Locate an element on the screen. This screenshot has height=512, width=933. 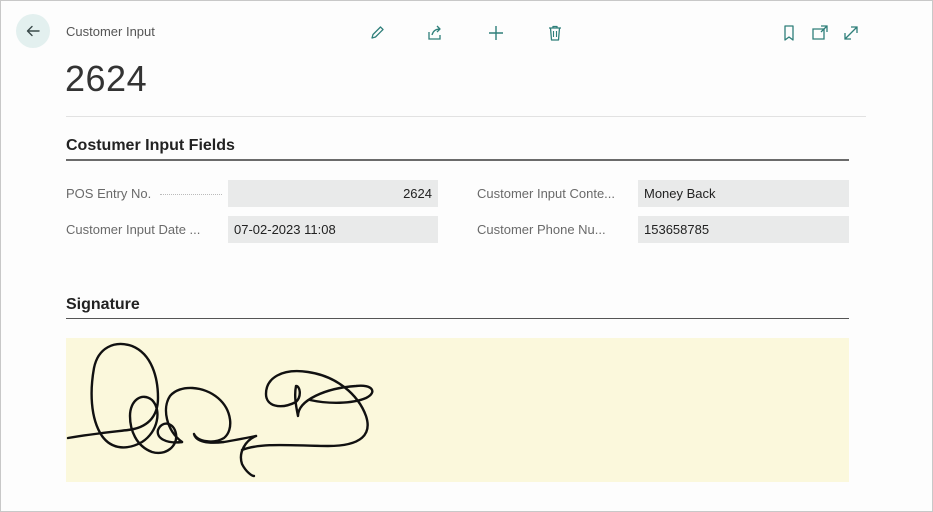
customer-phone-field: 153658785 is located at coordinates (743, 229).